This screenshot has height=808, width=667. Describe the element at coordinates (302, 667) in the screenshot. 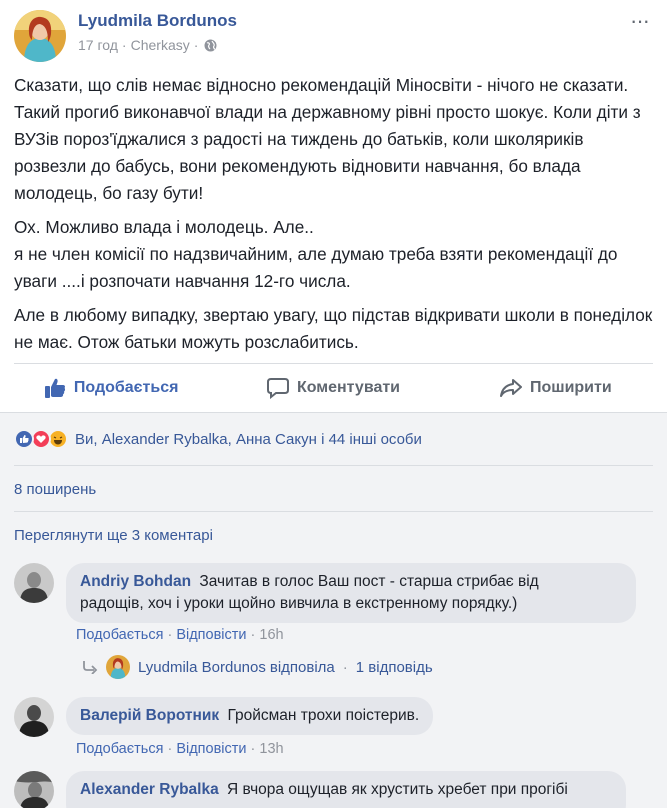

I see `reply-verb: відповіла` at that location.